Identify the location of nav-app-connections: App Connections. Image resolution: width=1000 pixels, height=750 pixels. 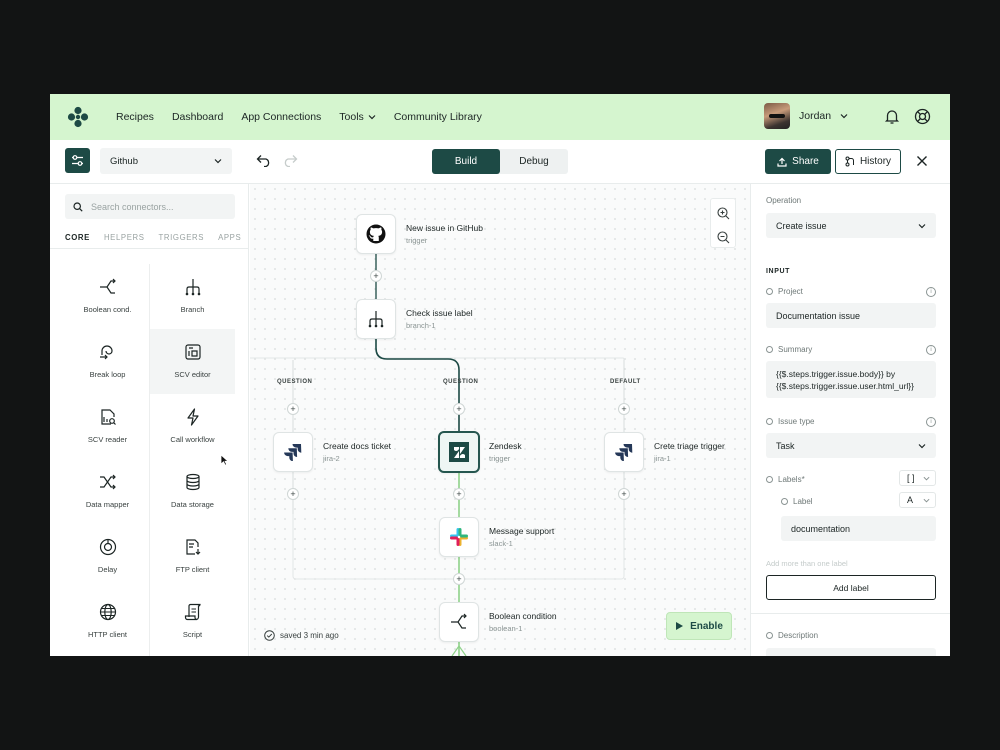
(281, 117).